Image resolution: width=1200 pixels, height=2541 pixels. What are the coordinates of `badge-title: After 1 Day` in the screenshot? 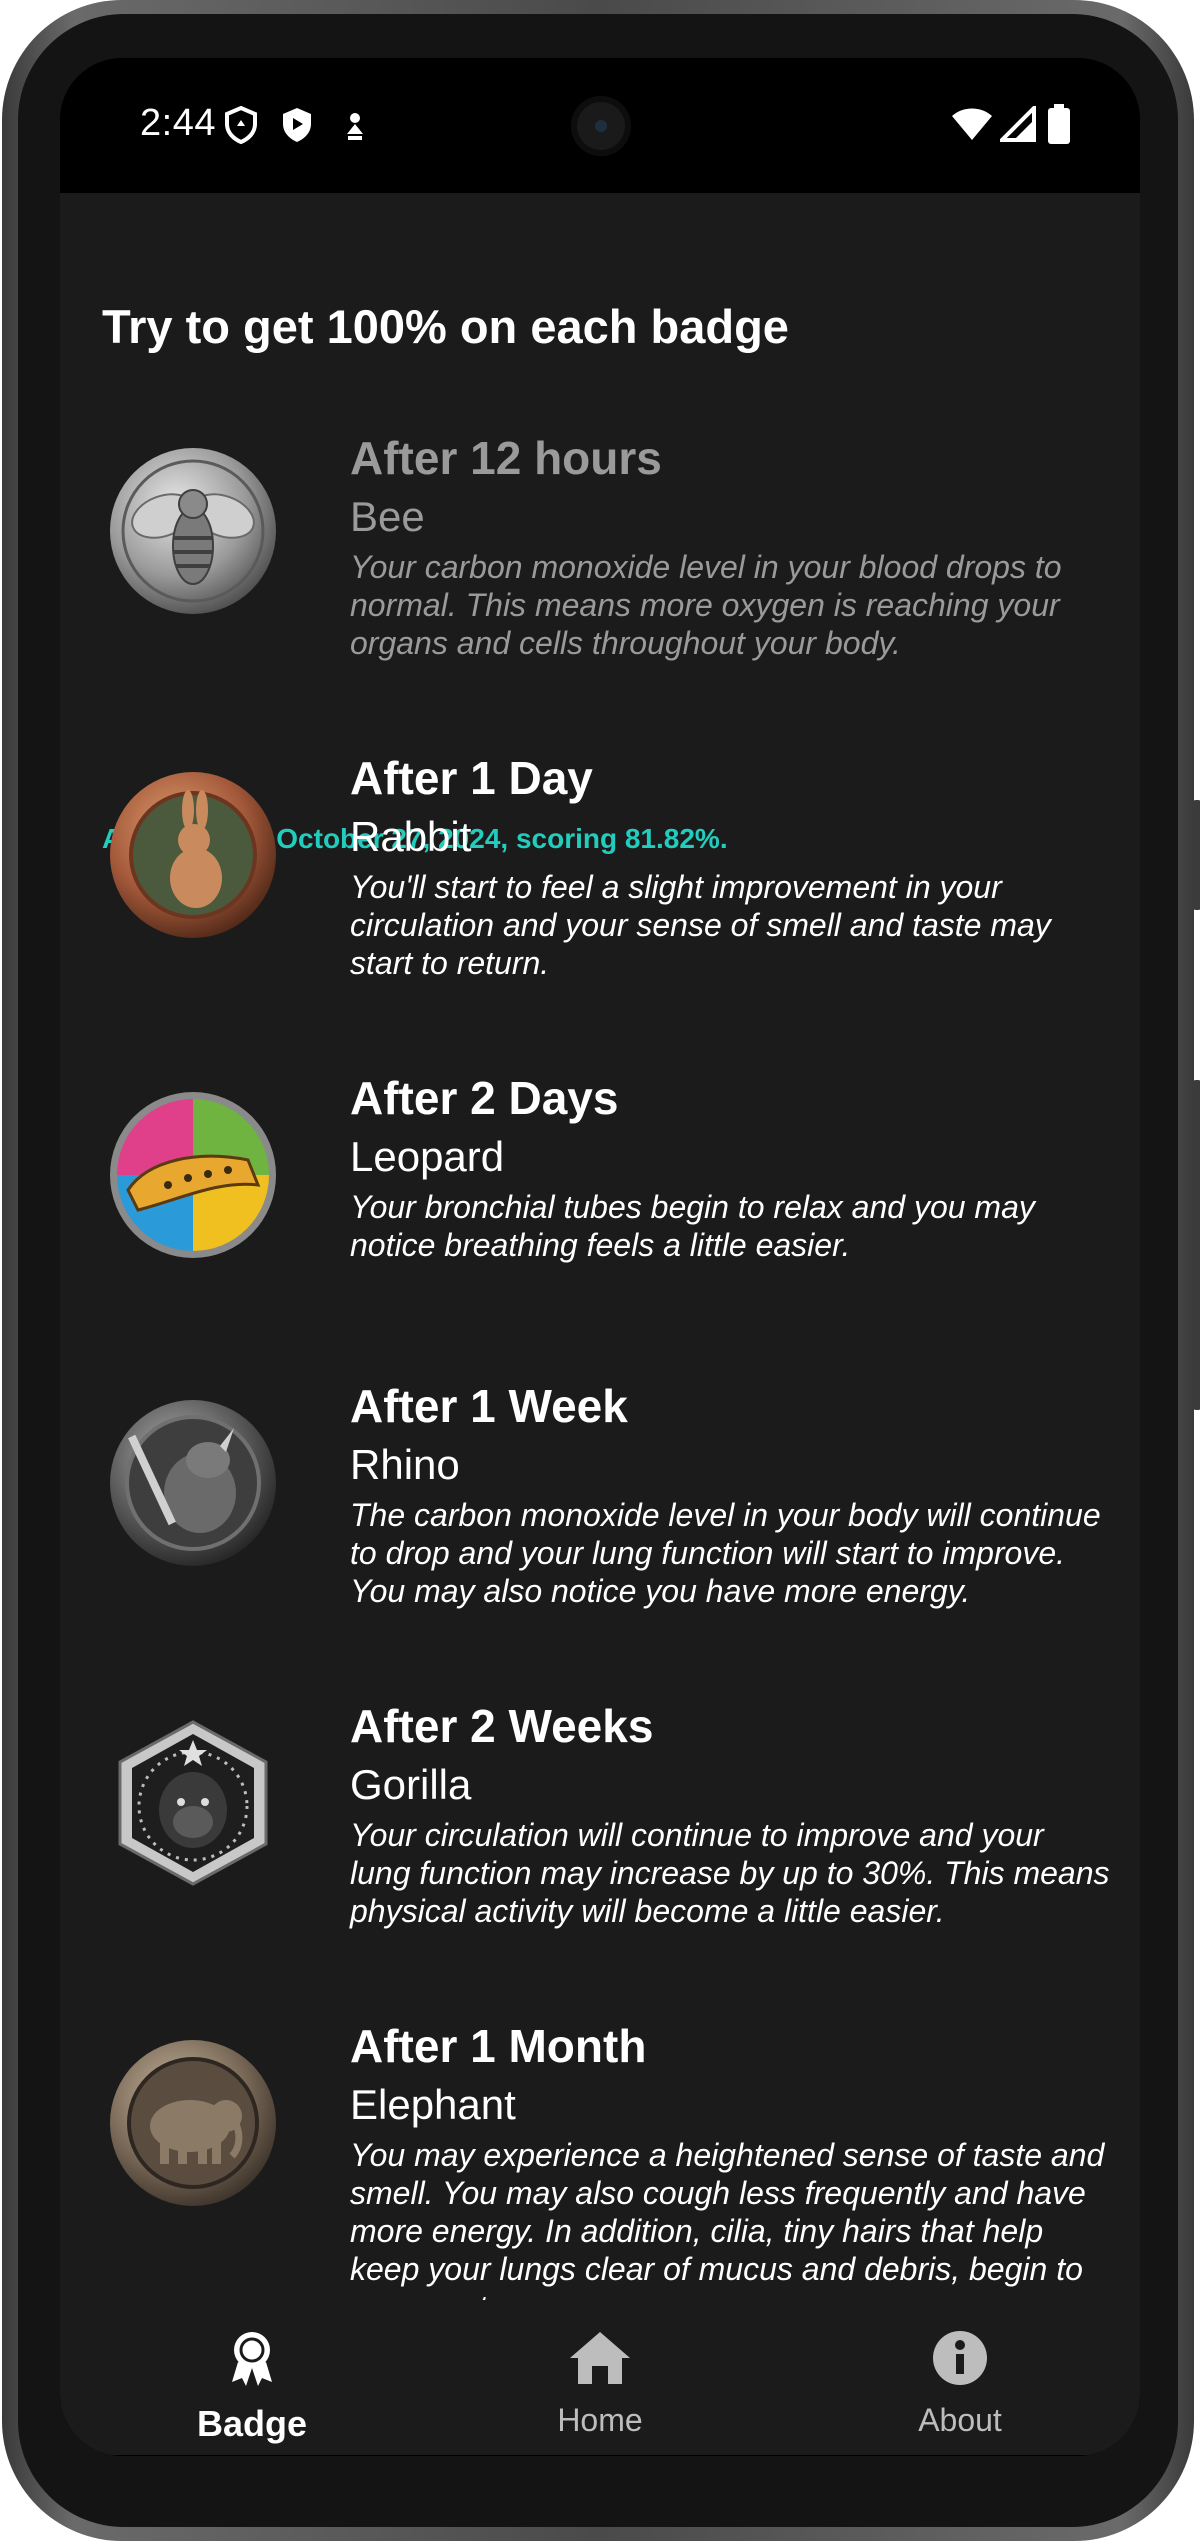 It's located at (471, 778).